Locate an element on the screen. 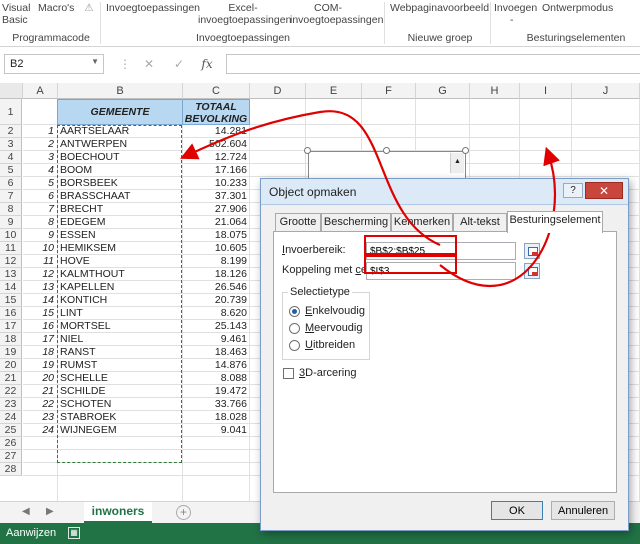 The width and height of the screenshot is (640, 544). macros-button: Macro's is located at coordinates (56, 8).